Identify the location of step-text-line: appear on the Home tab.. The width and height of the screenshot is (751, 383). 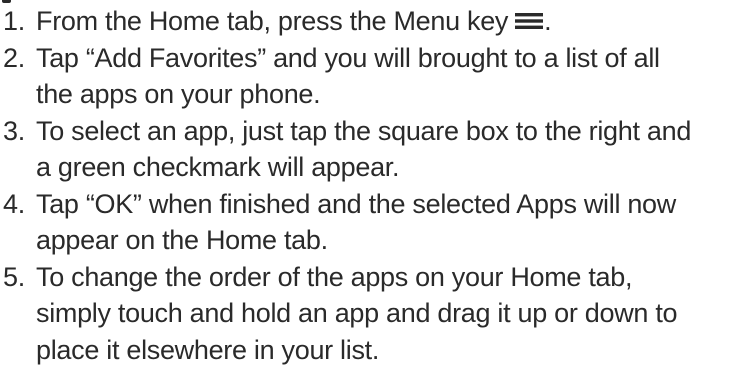
(182, 240).